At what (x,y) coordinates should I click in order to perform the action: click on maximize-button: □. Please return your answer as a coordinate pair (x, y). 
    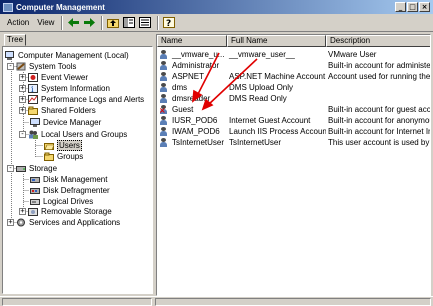
    Looking at the image, I should click on (412, 7).